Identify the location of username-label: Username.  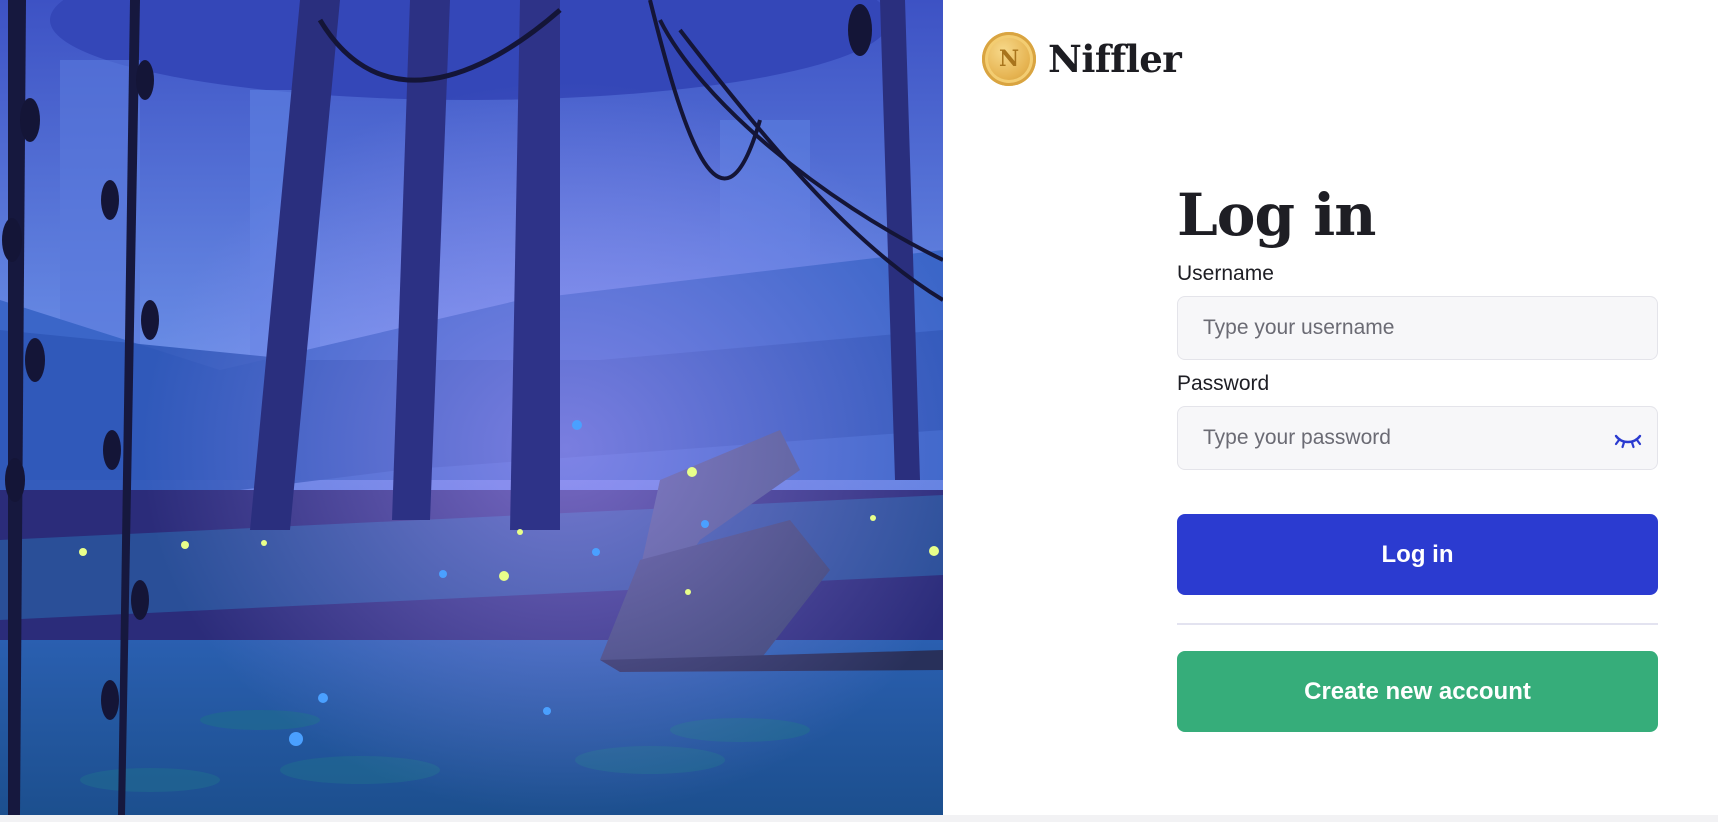
(1225, 273).